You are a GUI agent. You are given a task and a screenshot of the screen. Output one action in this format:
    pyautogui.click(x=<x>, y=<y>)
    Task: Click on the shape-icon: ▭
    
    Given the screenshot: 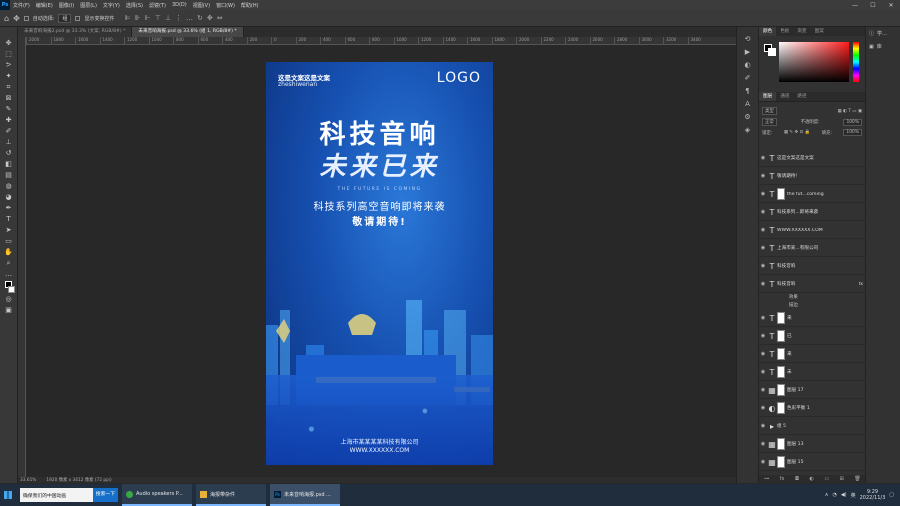 What is the action you would take?
    pyautogui.click(x=9, y=241)
    